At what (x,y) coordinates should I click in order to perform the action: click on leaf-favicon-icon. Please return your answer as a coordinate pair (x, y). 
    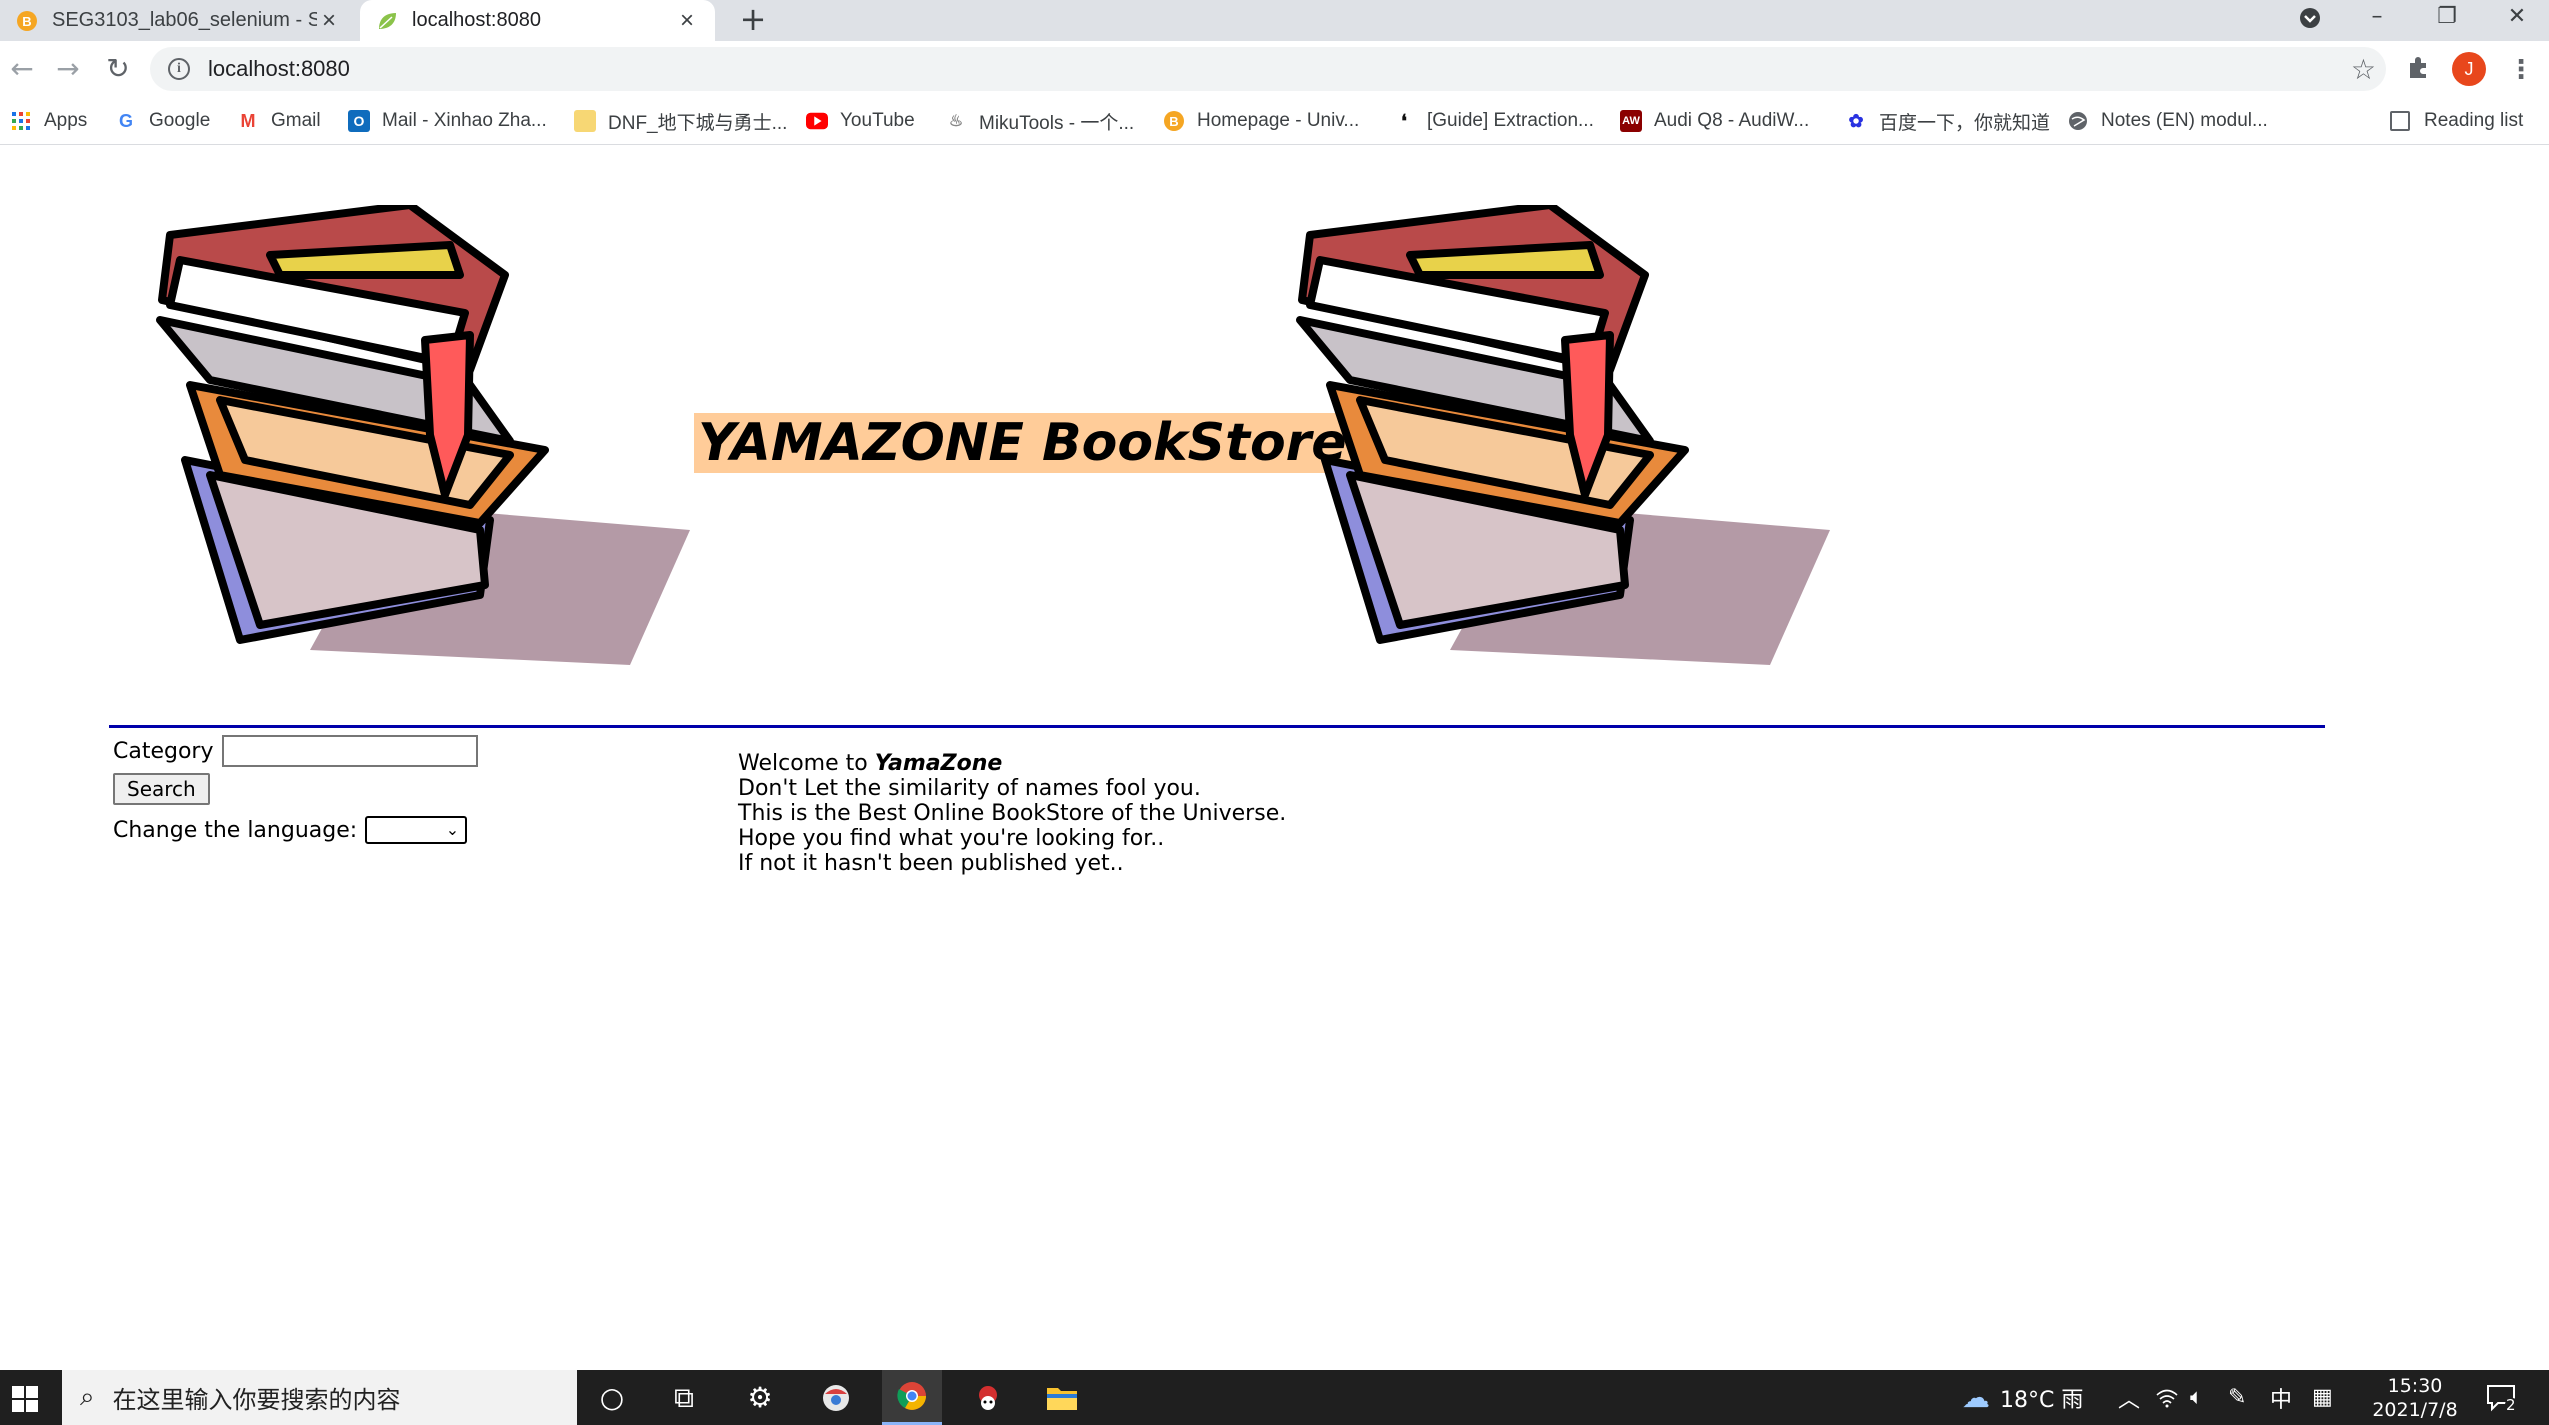
    Looking at the image, I should click on (387, 20).